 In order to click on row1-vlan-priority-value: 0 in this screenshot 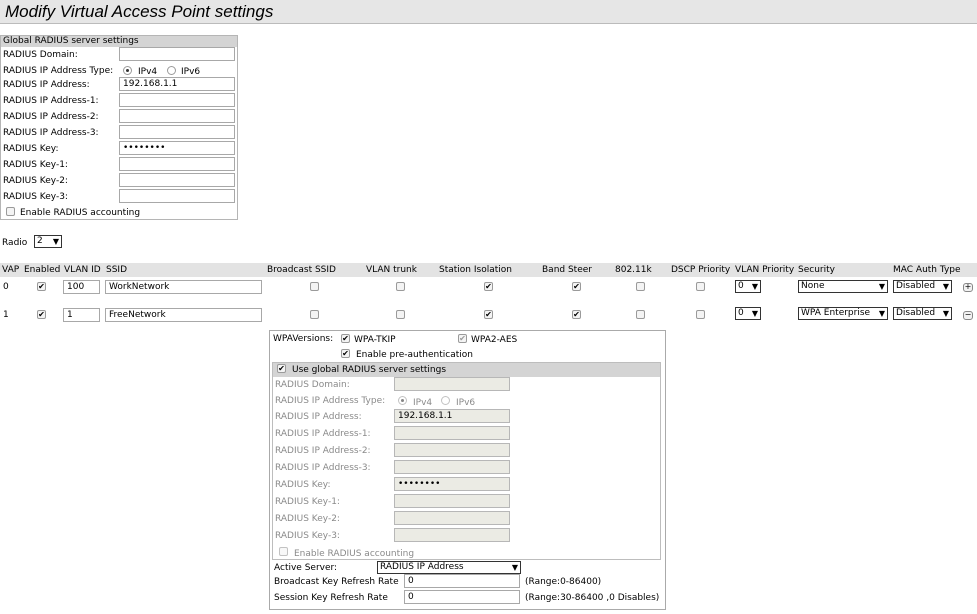, I will do `click(741, 313)`.